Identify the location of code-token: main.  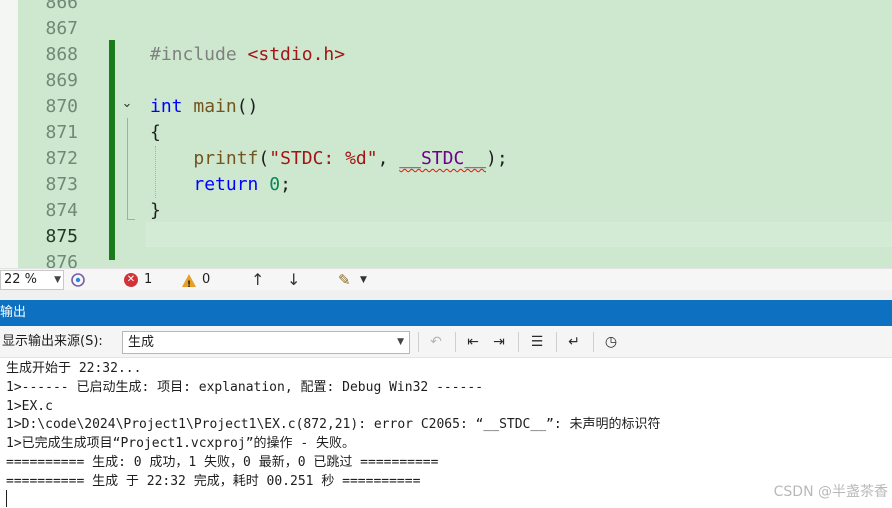
(215, 106).